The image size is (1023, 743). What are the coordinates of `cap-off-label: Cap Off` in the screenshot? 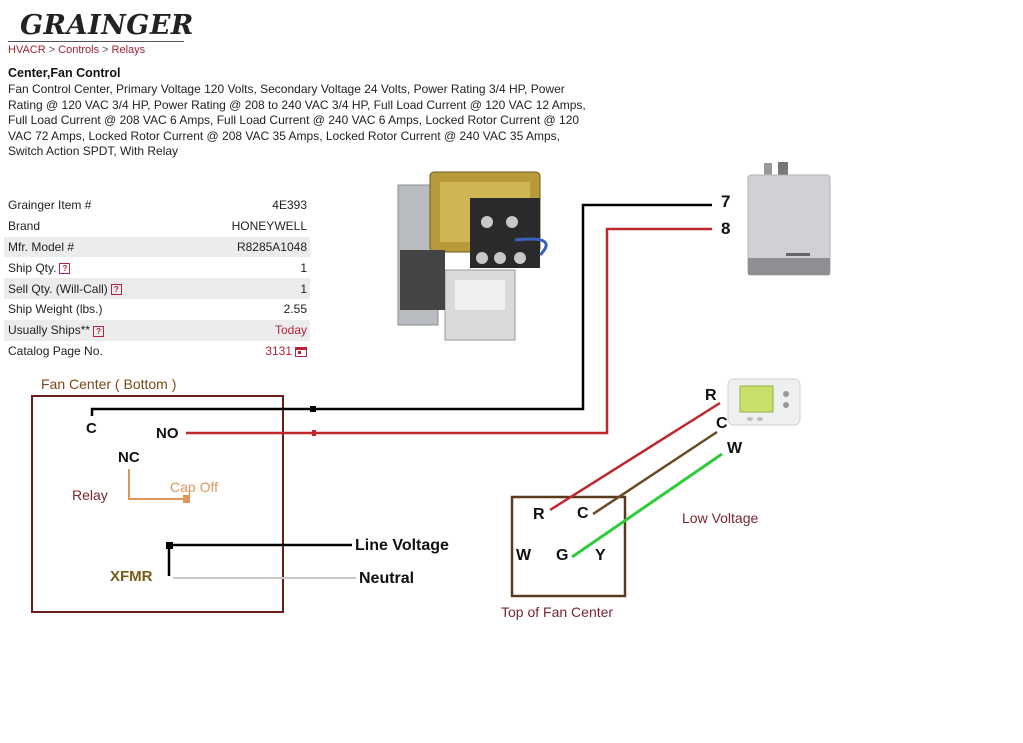 It's located at (194, 487).